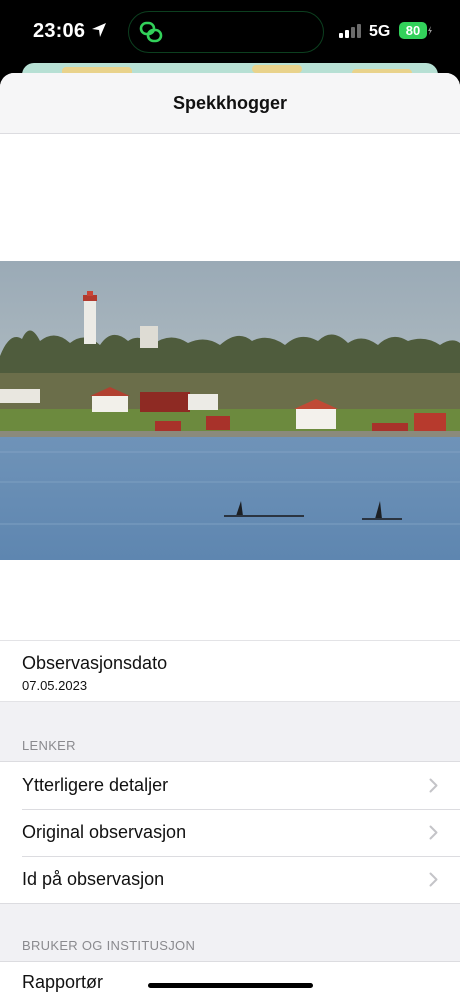  What do you see at coordinates (380, 31) in the screenshot?
I see `network-type: 5G` at bounding box center [380, 31].